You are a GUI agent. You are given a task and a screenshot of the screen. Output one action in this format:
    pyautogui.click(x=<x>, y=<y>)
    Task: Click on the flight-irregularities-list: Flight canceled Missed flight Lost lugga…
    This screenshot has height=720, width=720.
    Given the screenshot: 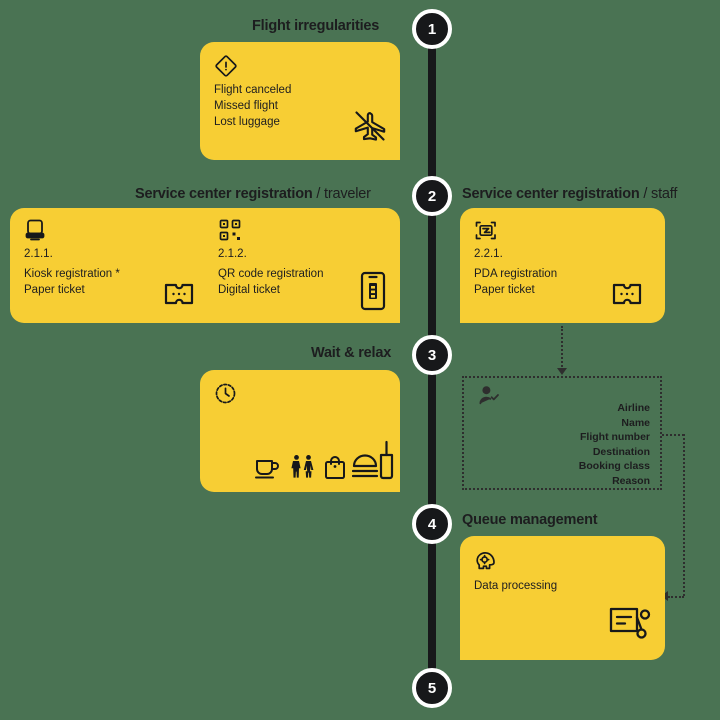 What is the action you would take?
    pyautogui.click(x=253, y=106)
    